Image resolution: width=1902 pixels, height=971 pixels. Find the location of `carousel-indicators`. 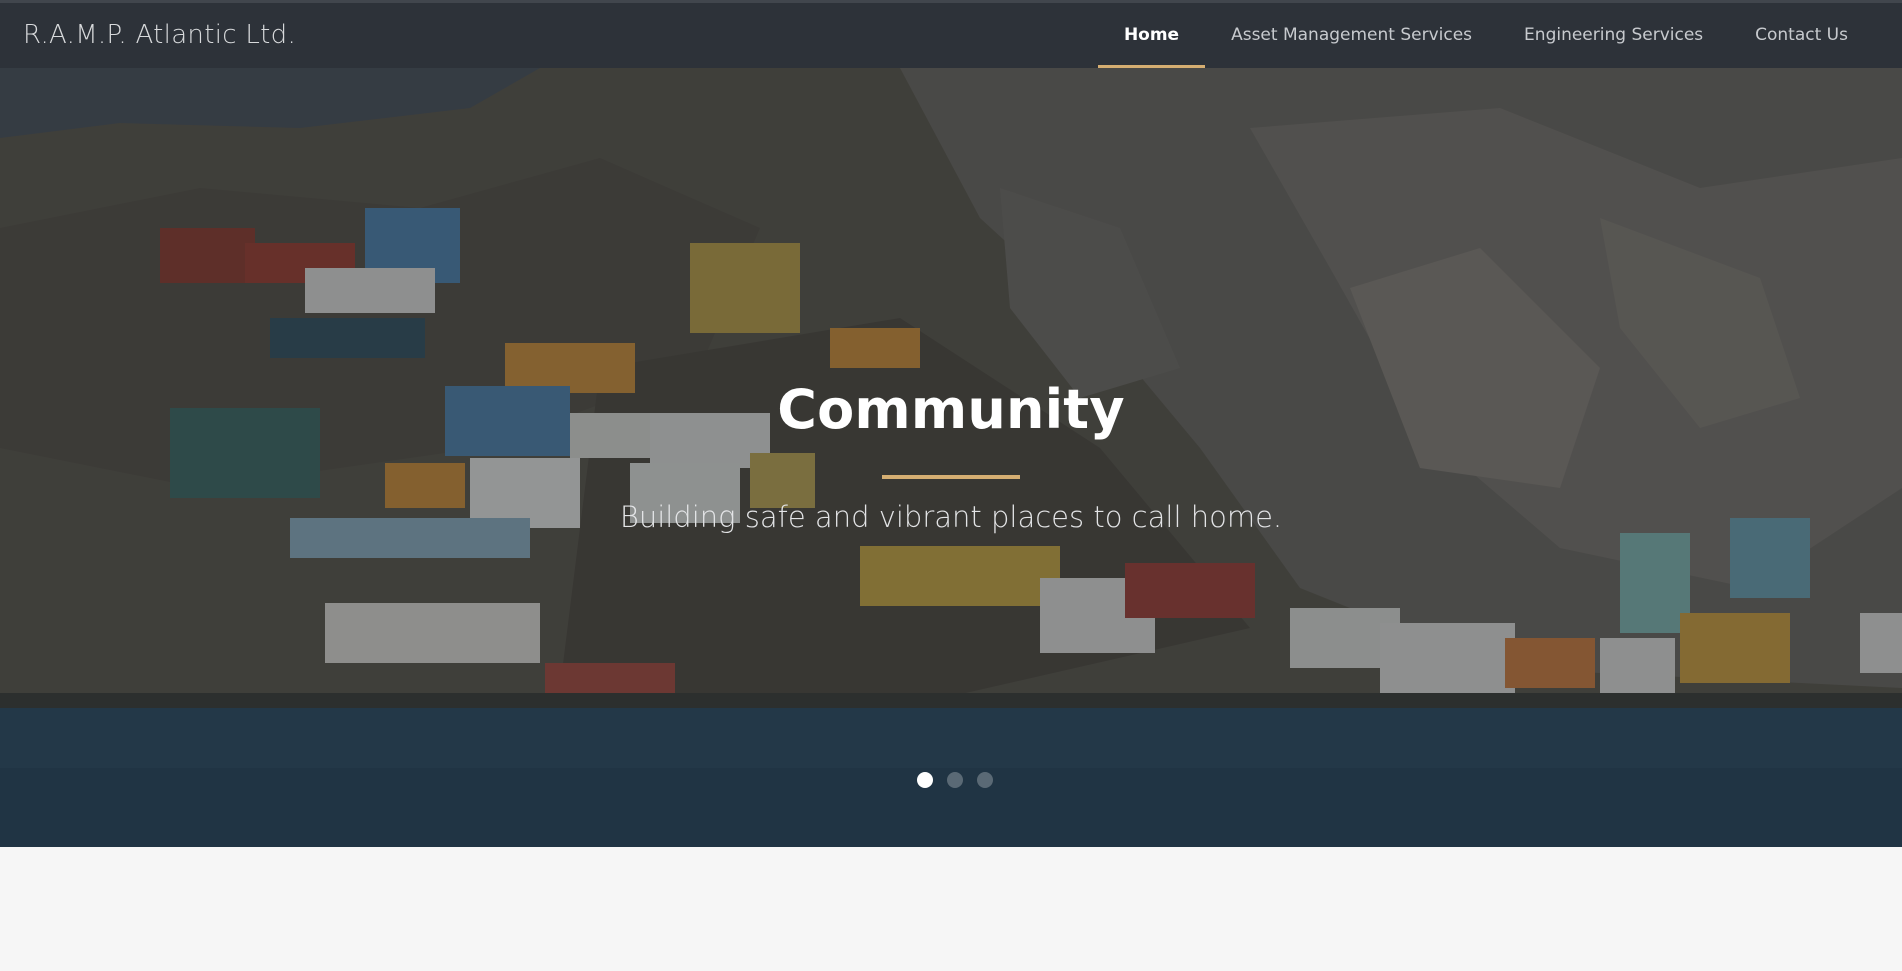

carousel-indicators is located at coordinates (955, 780).